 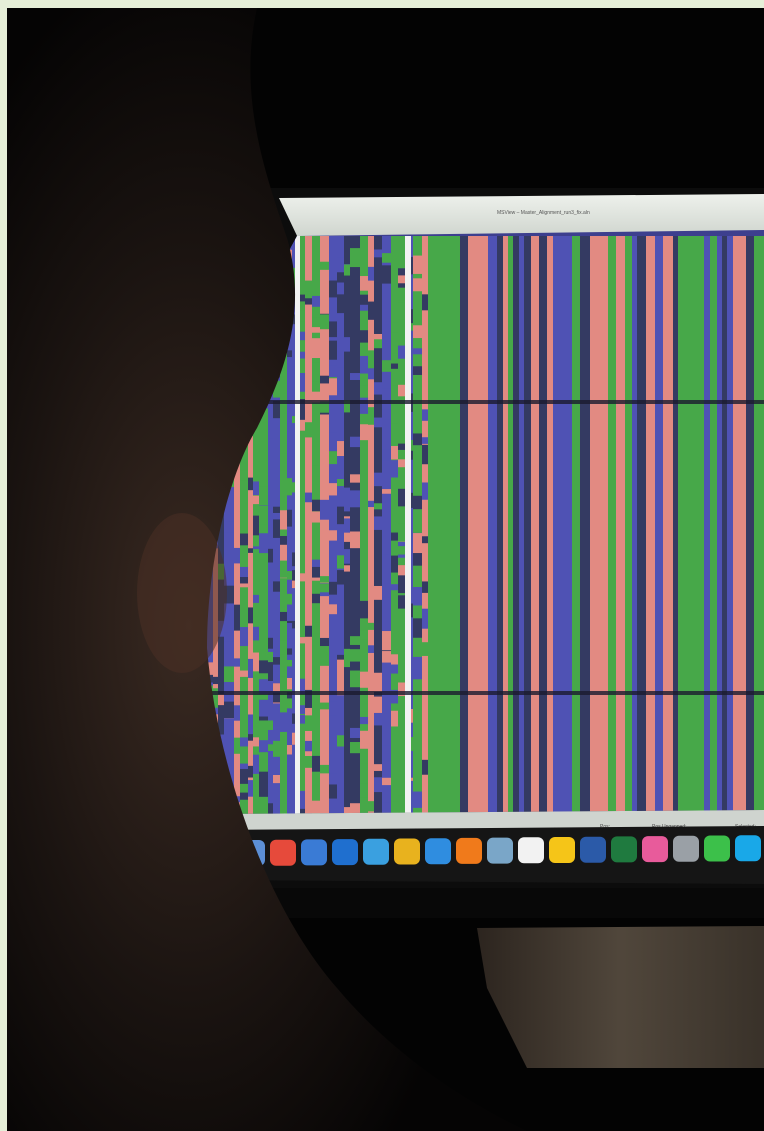 What do you see at coordinates (531, 850) in the screenshot?
I see `textedit-icon` at bounding box center [531, 850].